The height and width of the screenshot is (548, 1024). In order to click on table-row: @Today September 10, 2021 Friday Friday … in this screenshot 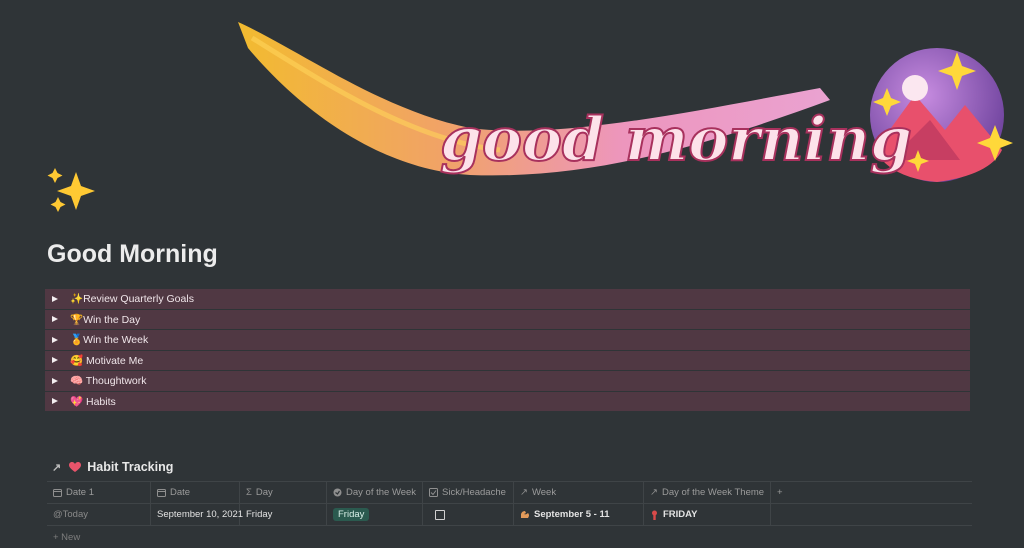, I will do `click(509, 515)`.